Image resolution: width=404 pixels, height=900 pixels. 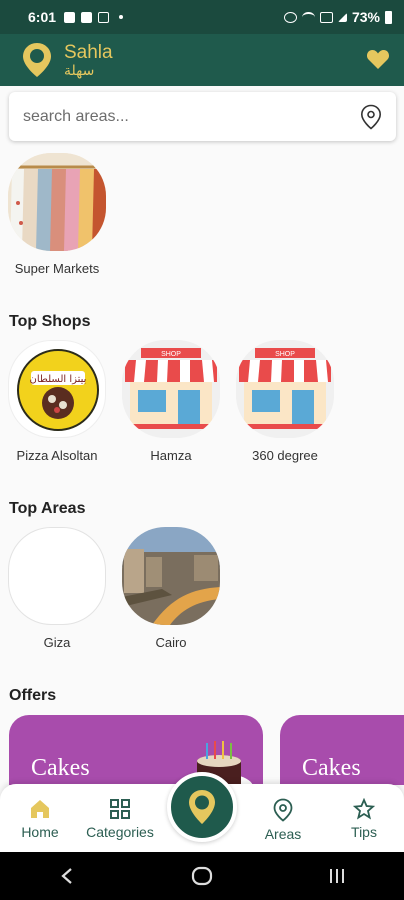 I want to click on app-notification-icon, so click(x=87, y=17).